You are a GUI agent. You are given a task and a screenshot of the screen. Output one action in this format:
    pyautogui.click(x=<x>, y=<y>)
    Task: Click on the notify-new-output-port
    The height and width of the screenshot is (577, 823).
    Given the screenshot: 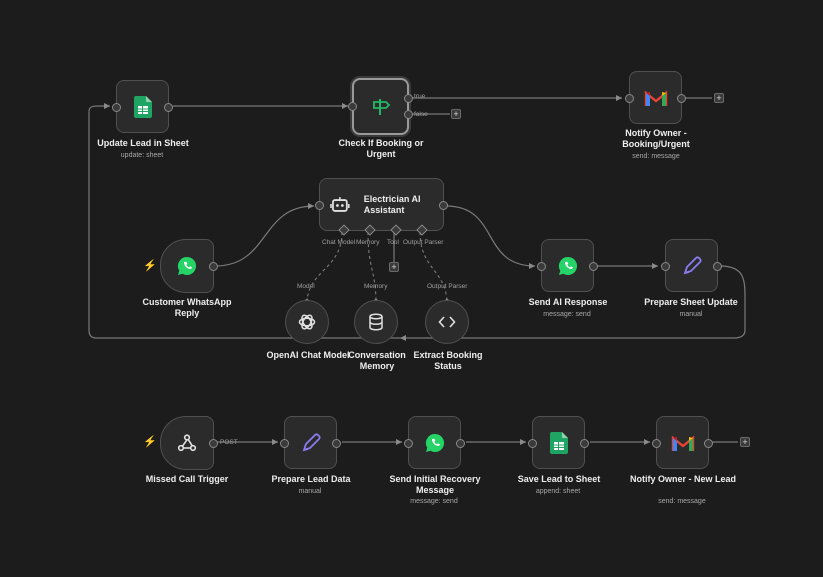 What is the action you would take?
    pyautogui.click(x=708, y=443)
    